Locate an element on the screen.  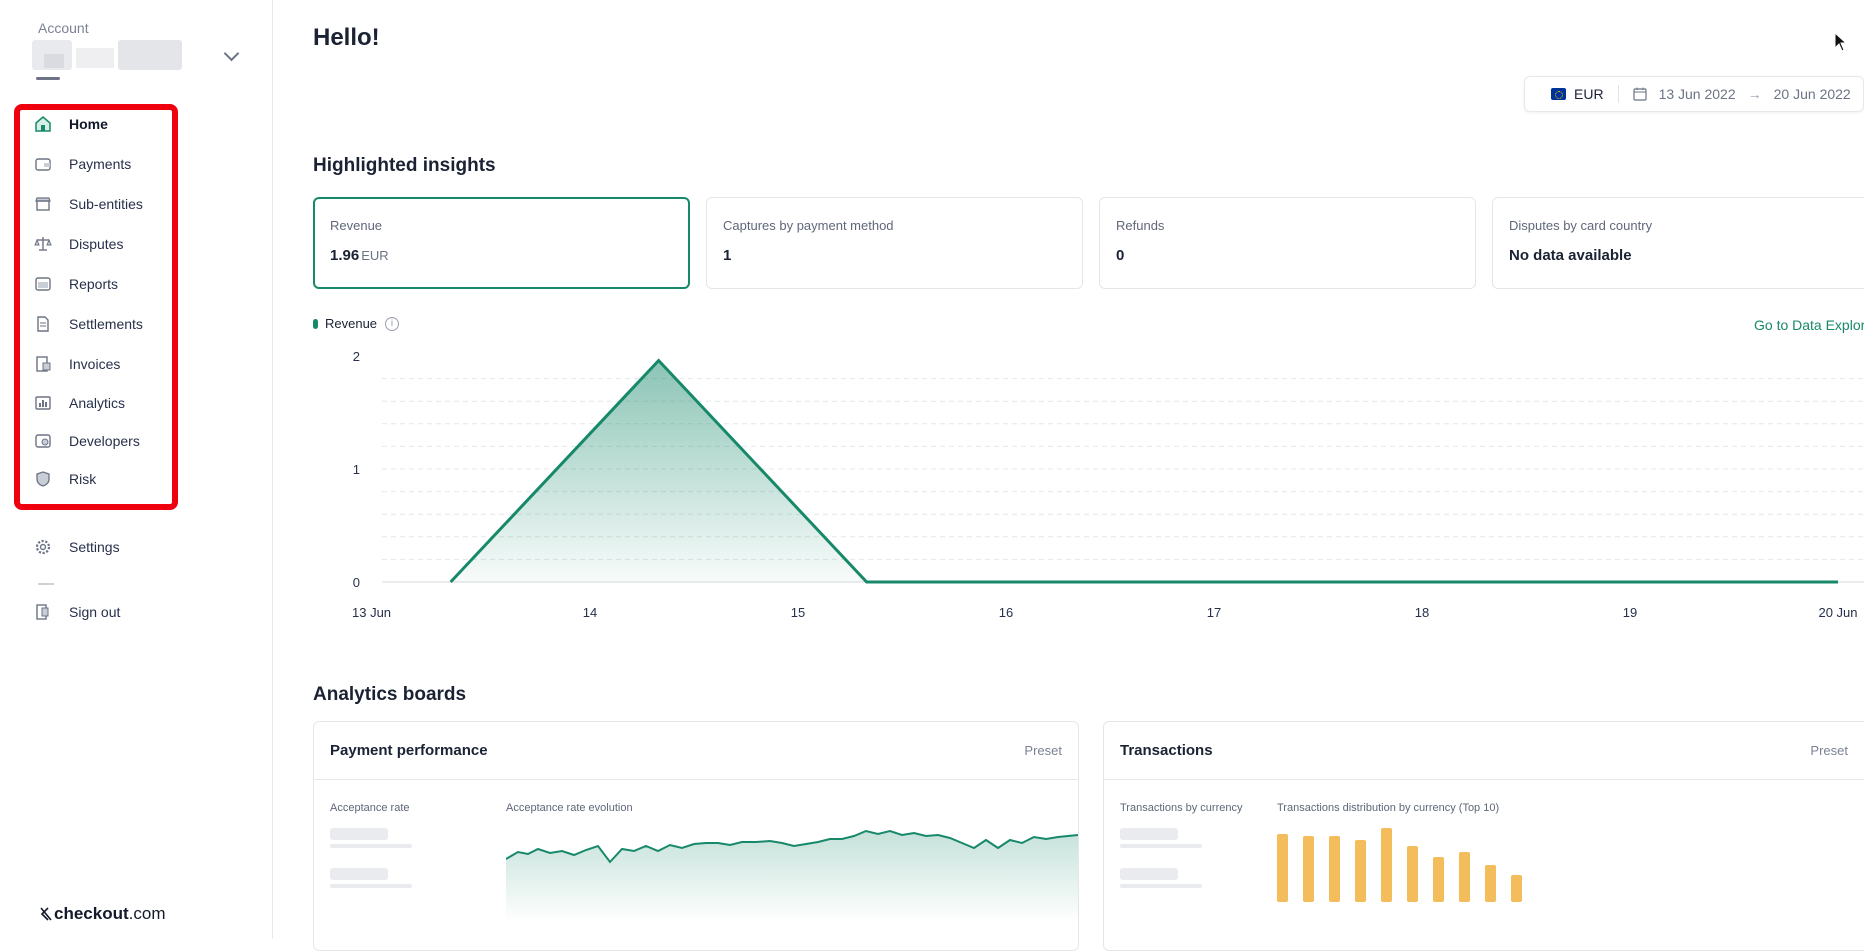
date-from: 13 Jun 2022 is located at coordinates (1697, 94).